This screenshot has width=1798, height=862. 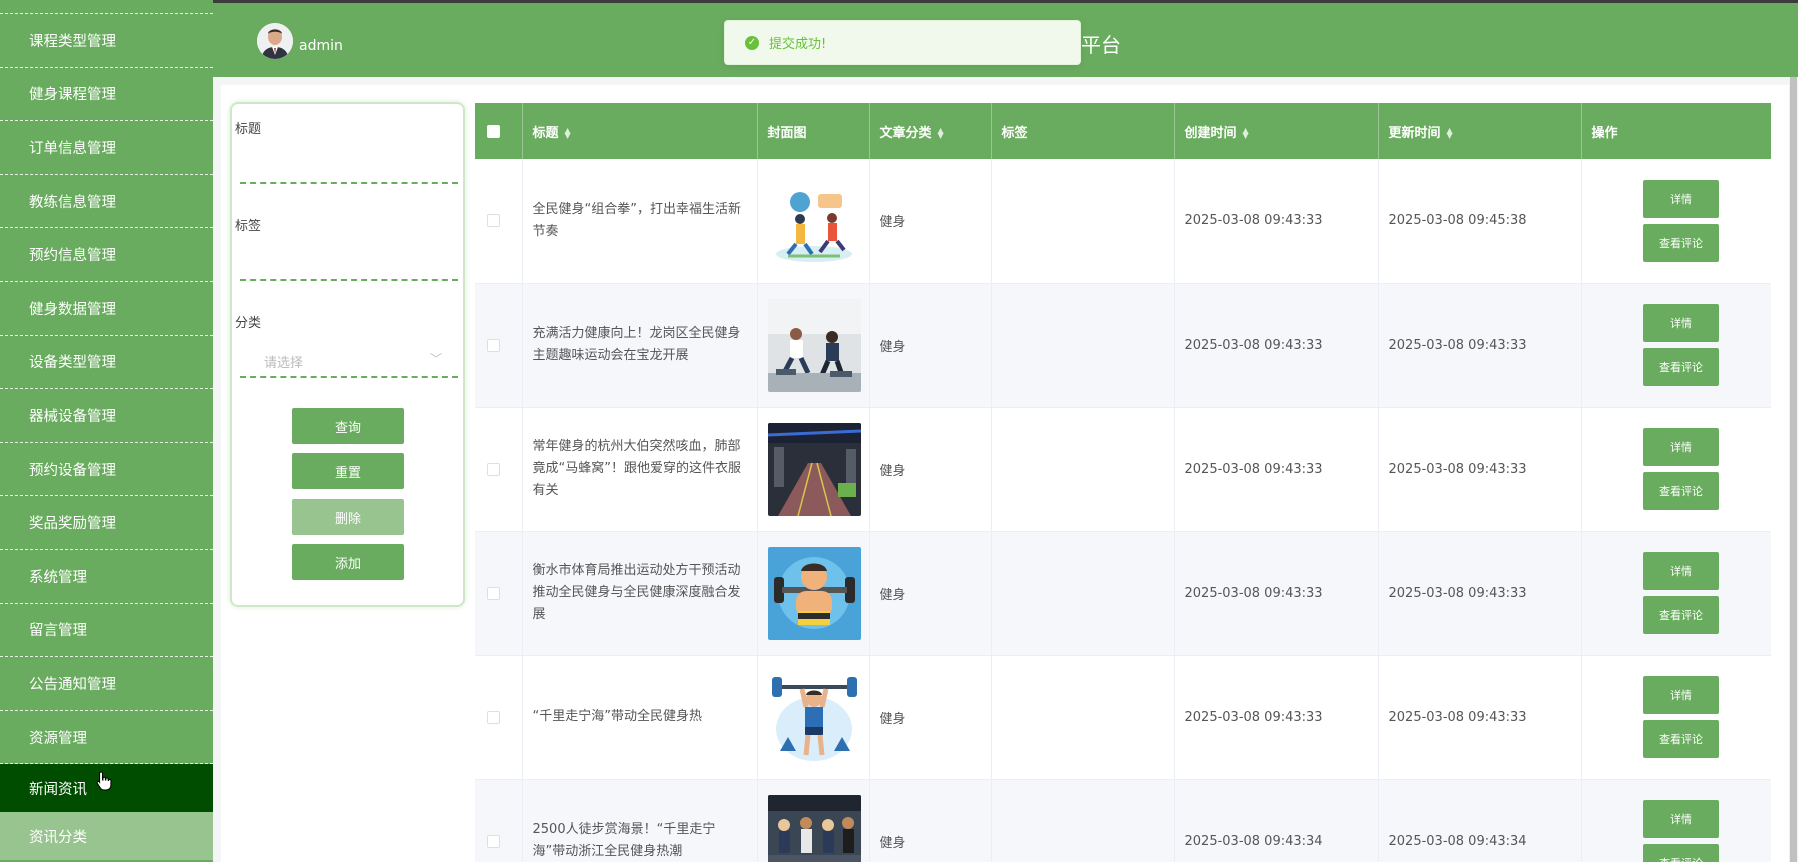 What do you see at coordinates (1793, 469) in the screenshot?
I see `page-scrollbar-thumb` at bounding box center [1793, 469].